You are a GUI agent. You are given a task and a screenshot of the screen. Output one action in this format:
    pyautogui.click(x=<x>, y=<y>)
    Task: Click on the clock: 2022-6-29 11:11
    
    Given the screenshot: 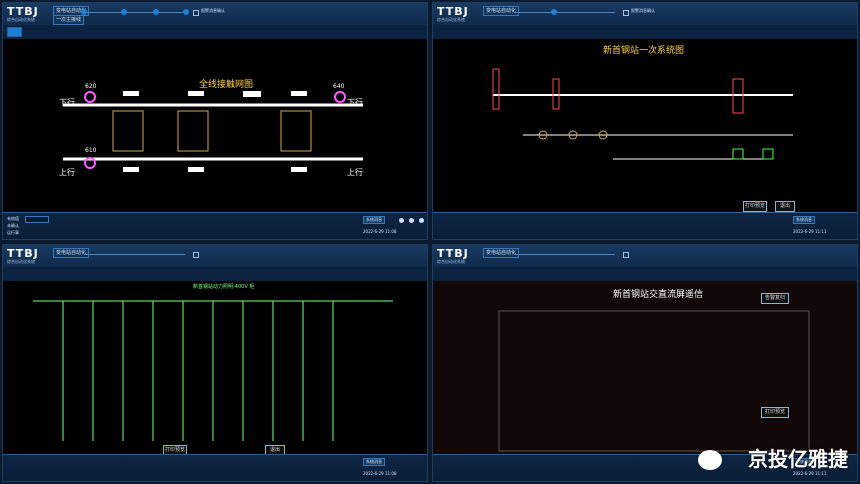 What is the action you would take?
    pyautogui.click(x=810, y=231)
    